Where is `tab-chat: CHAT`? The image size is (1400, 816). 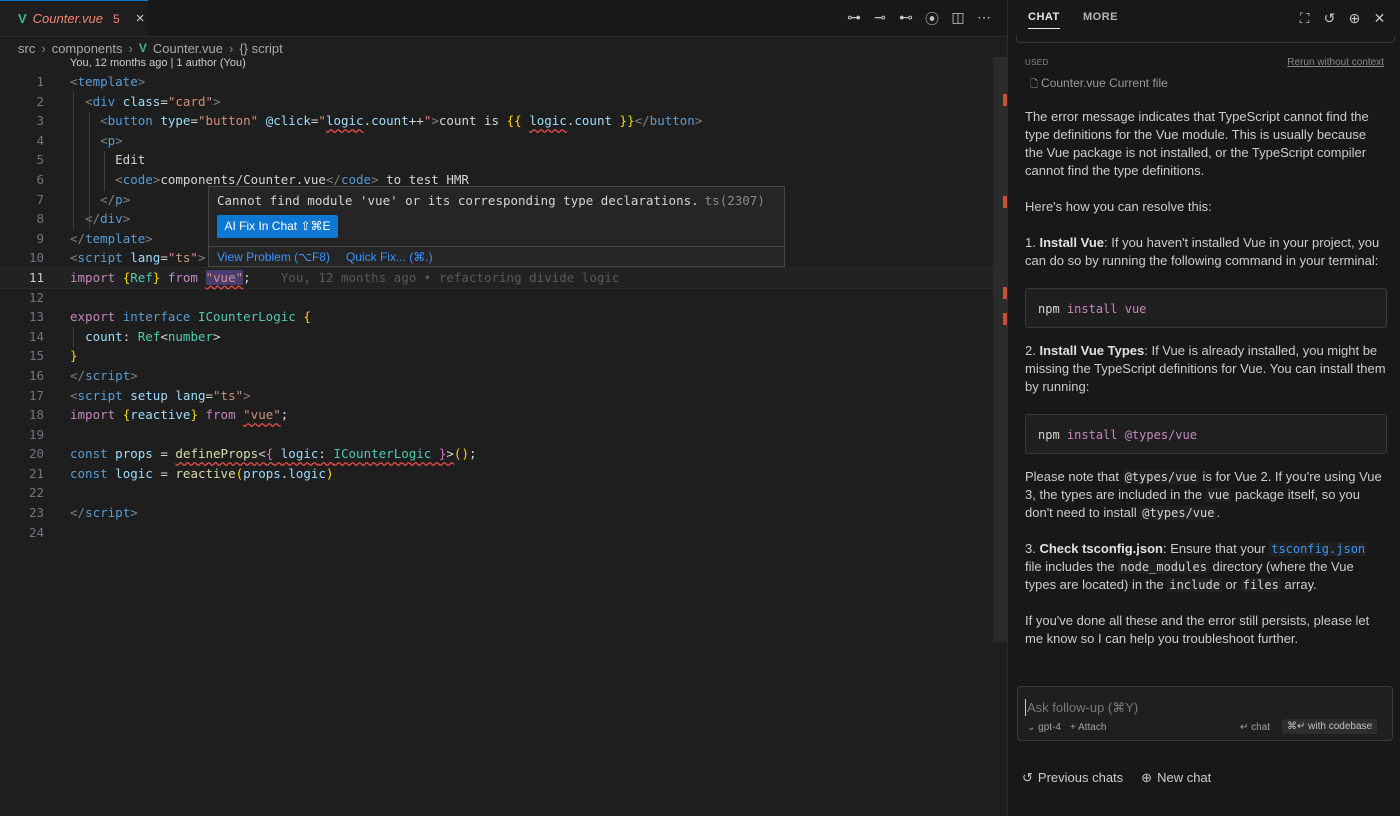
tab-chat: CHAT is located at coordinates (1044, 20).